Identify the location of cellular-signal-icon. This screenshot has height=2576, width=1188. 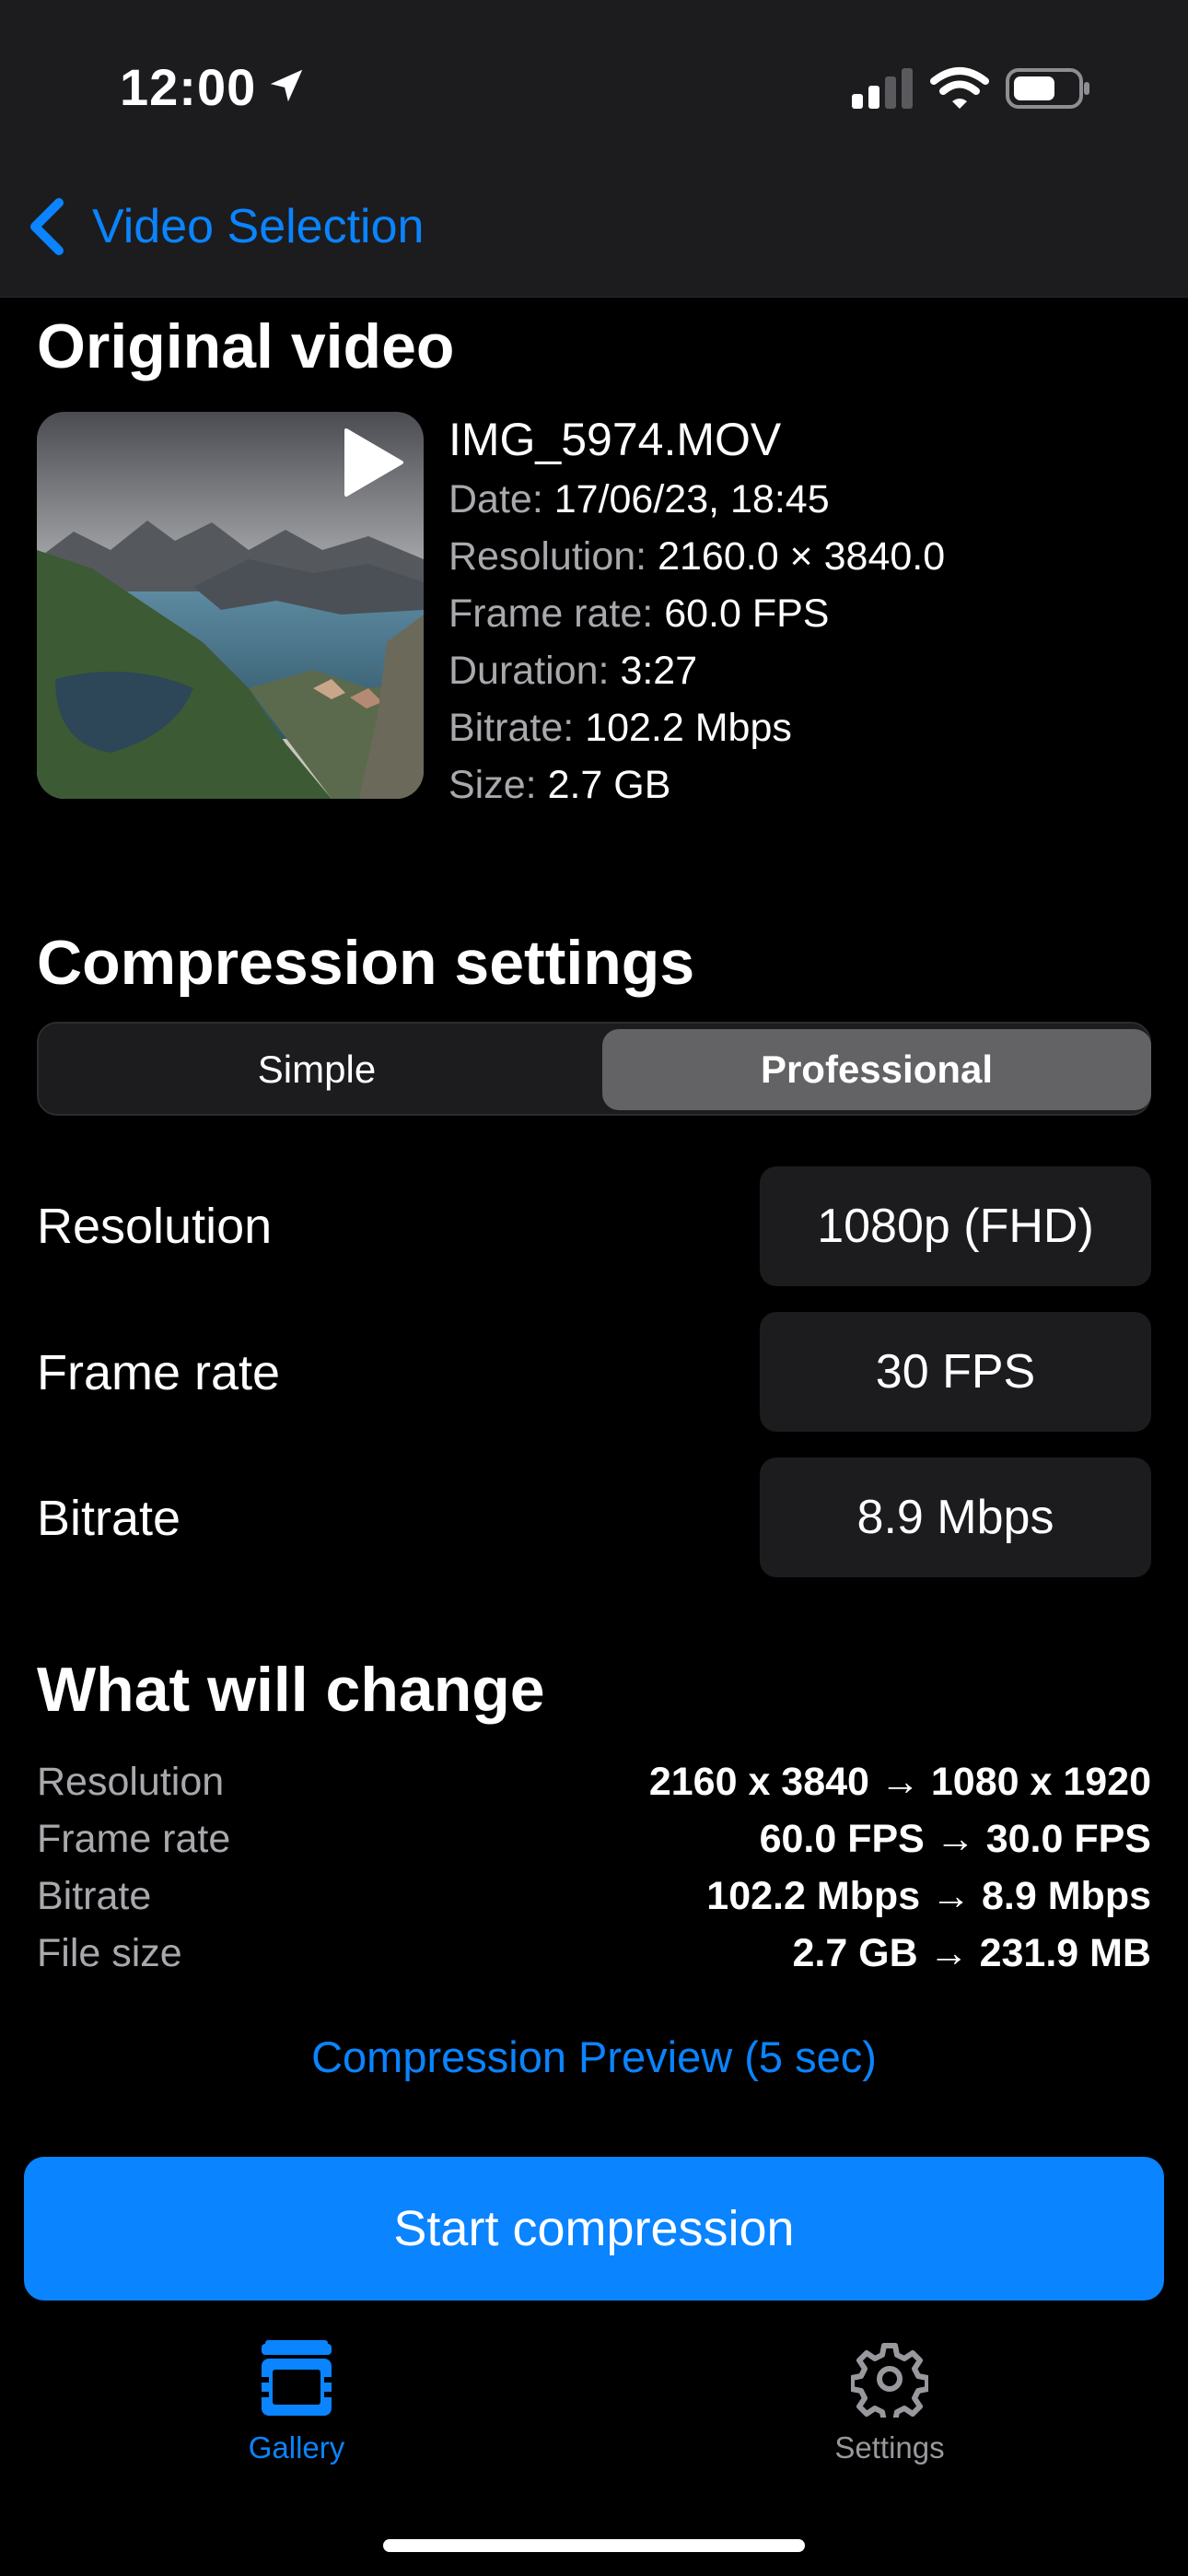
(882, 88).